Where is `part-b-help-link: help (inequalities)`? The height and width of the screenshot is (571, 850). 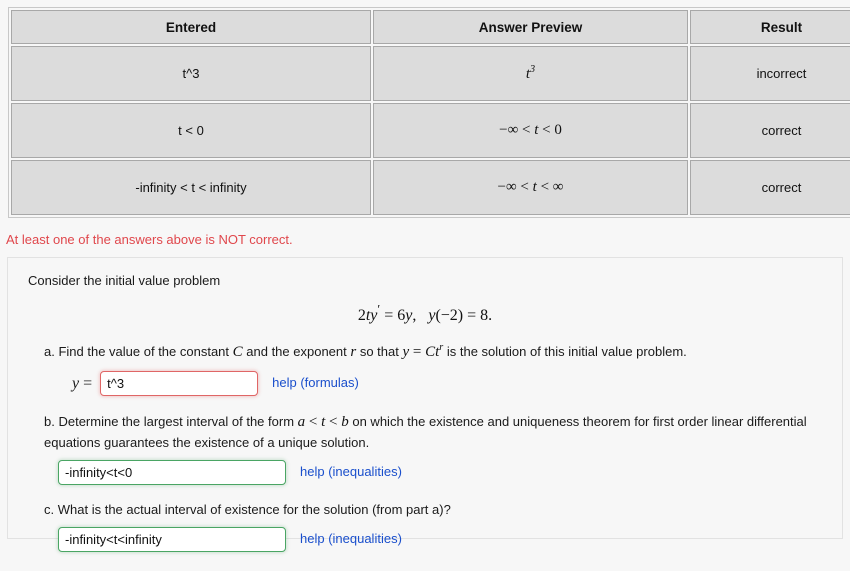
part-b-help-link: help (inequalities) is located at coordinates (351, 472).